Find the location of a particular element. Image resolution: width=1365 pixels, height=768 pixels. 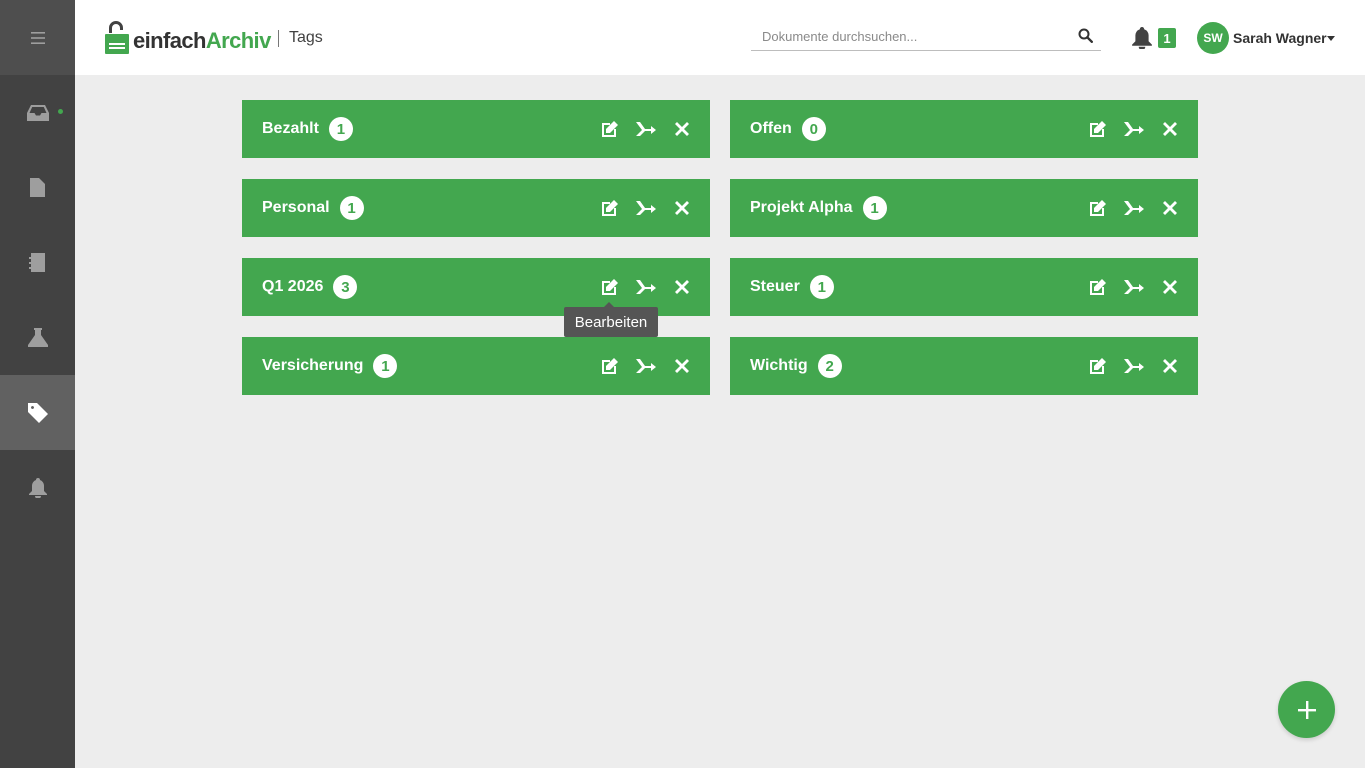

sidebar is located at coordinates (37, 384).